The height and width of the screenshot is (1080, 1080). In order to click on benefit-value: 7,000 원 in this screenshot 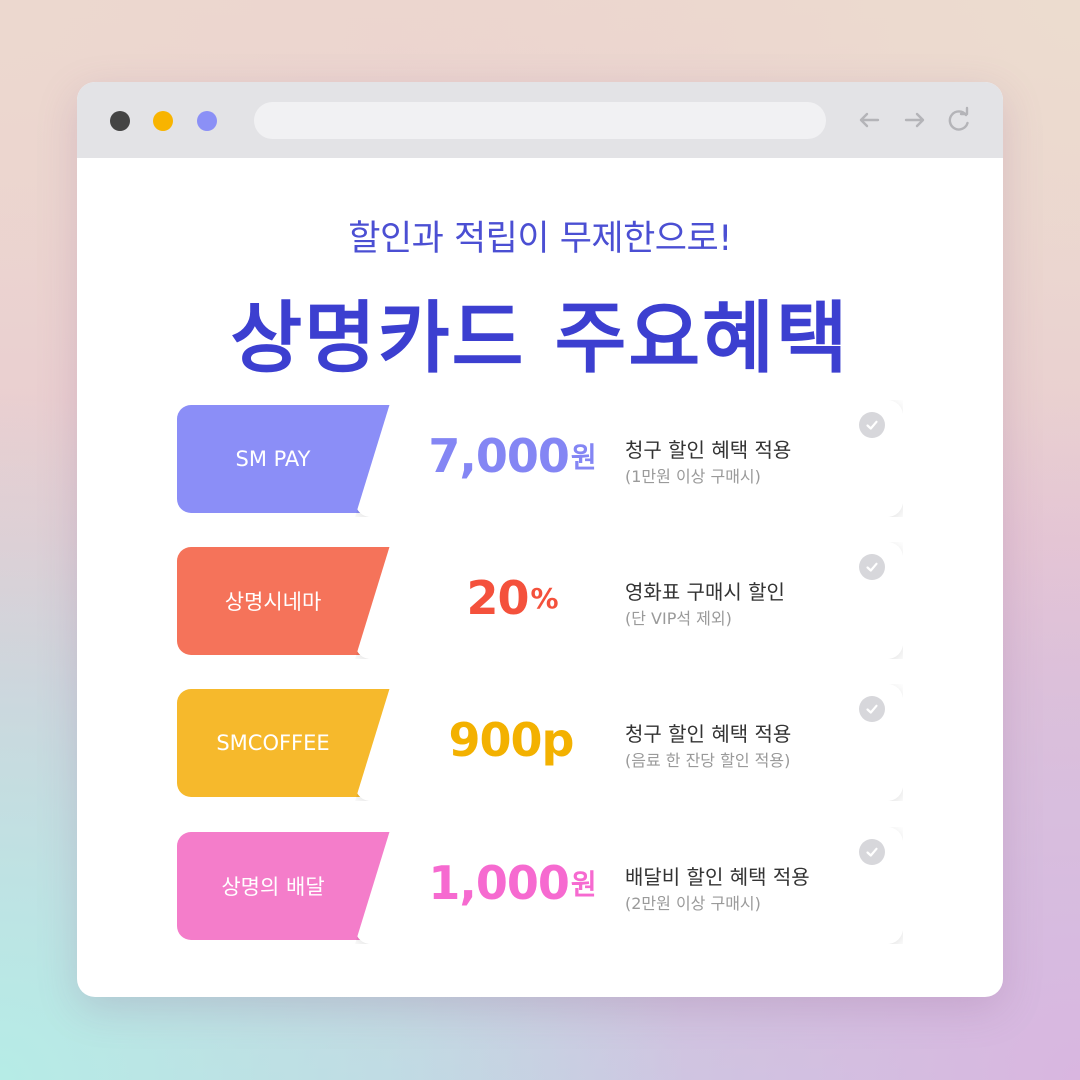, I will do `click(512, 456)`.